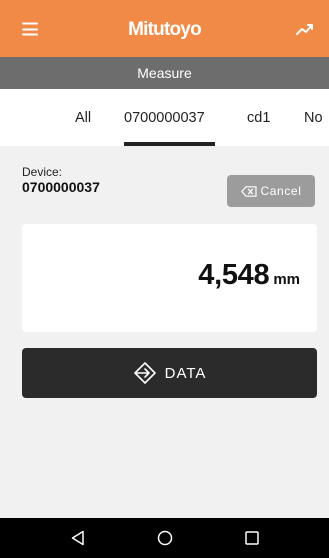 The width and height of the screenshot is (329, 558). I want to click on brand-logo: Mitutoyo, so click(165, 29).